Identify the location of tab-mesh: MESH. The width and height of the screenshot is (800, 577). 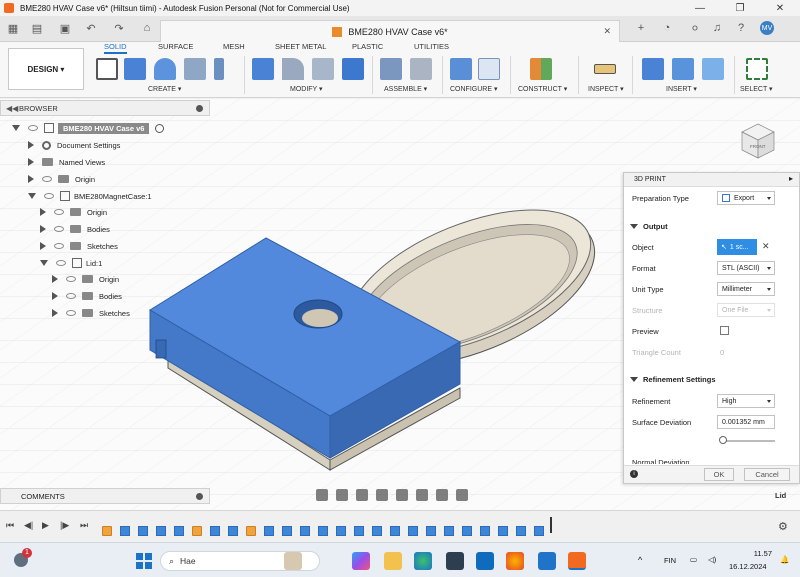
(234, 48).